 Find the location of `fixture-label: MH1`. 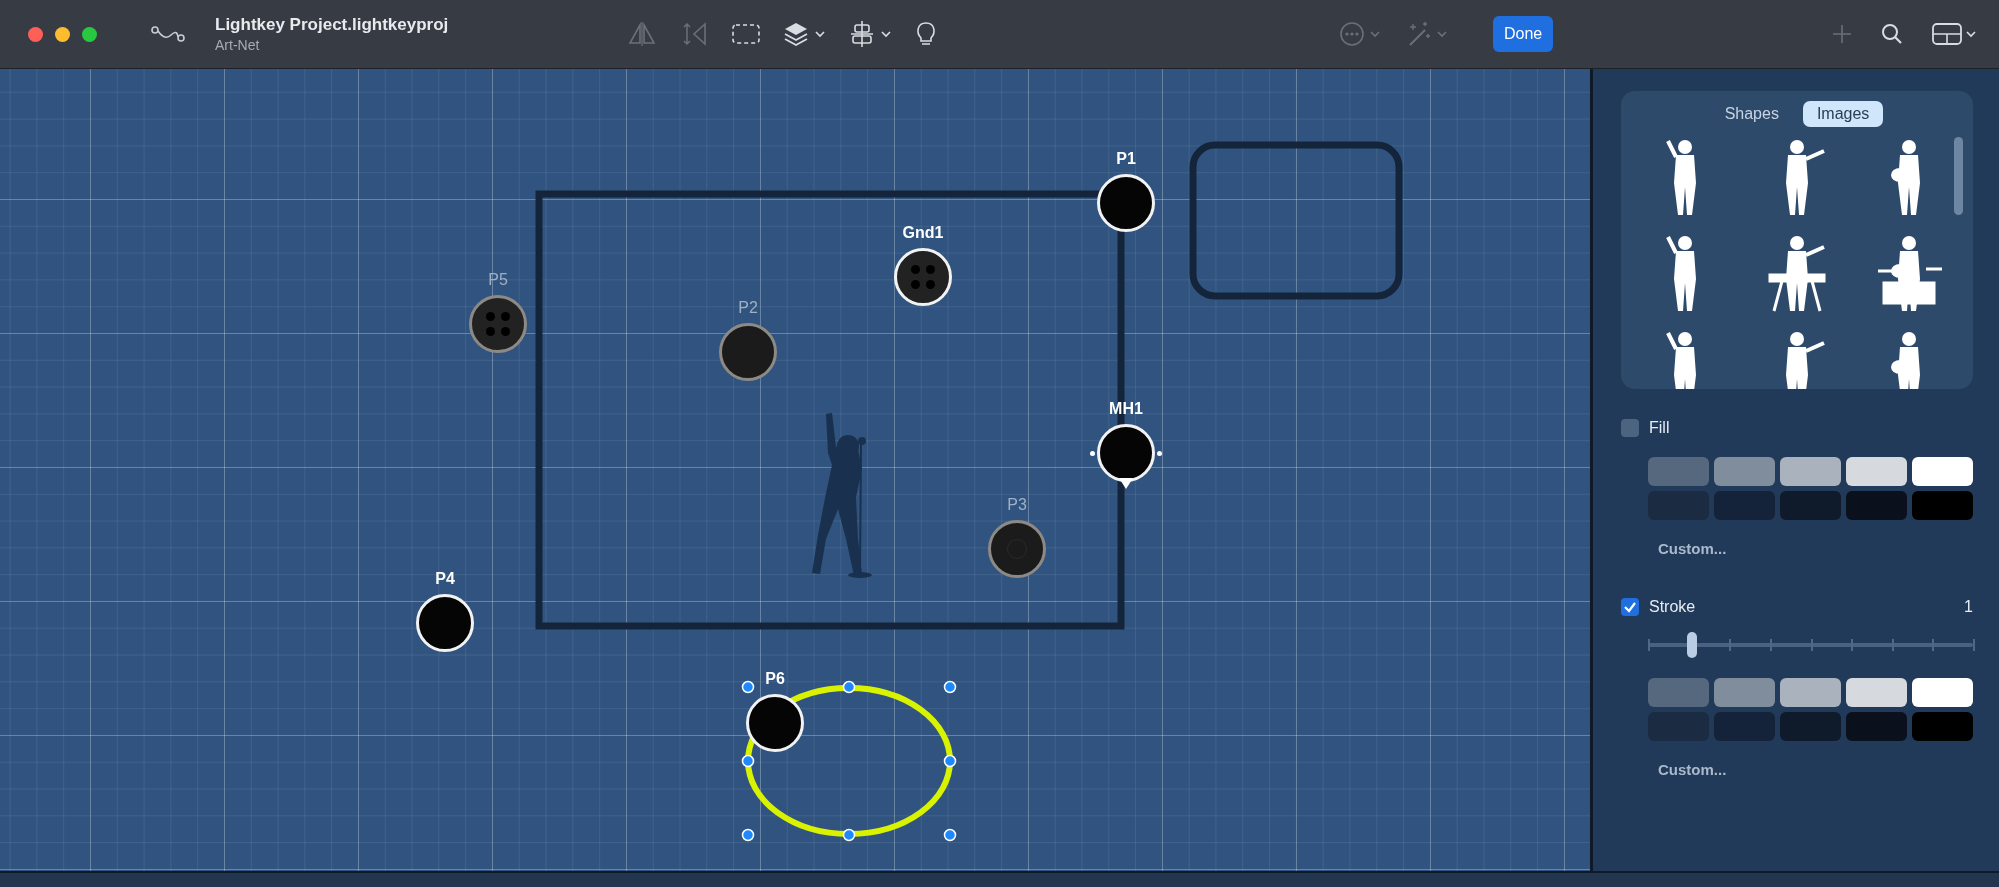

fixture-label: MH1 is located at coordinates (1126, 409).